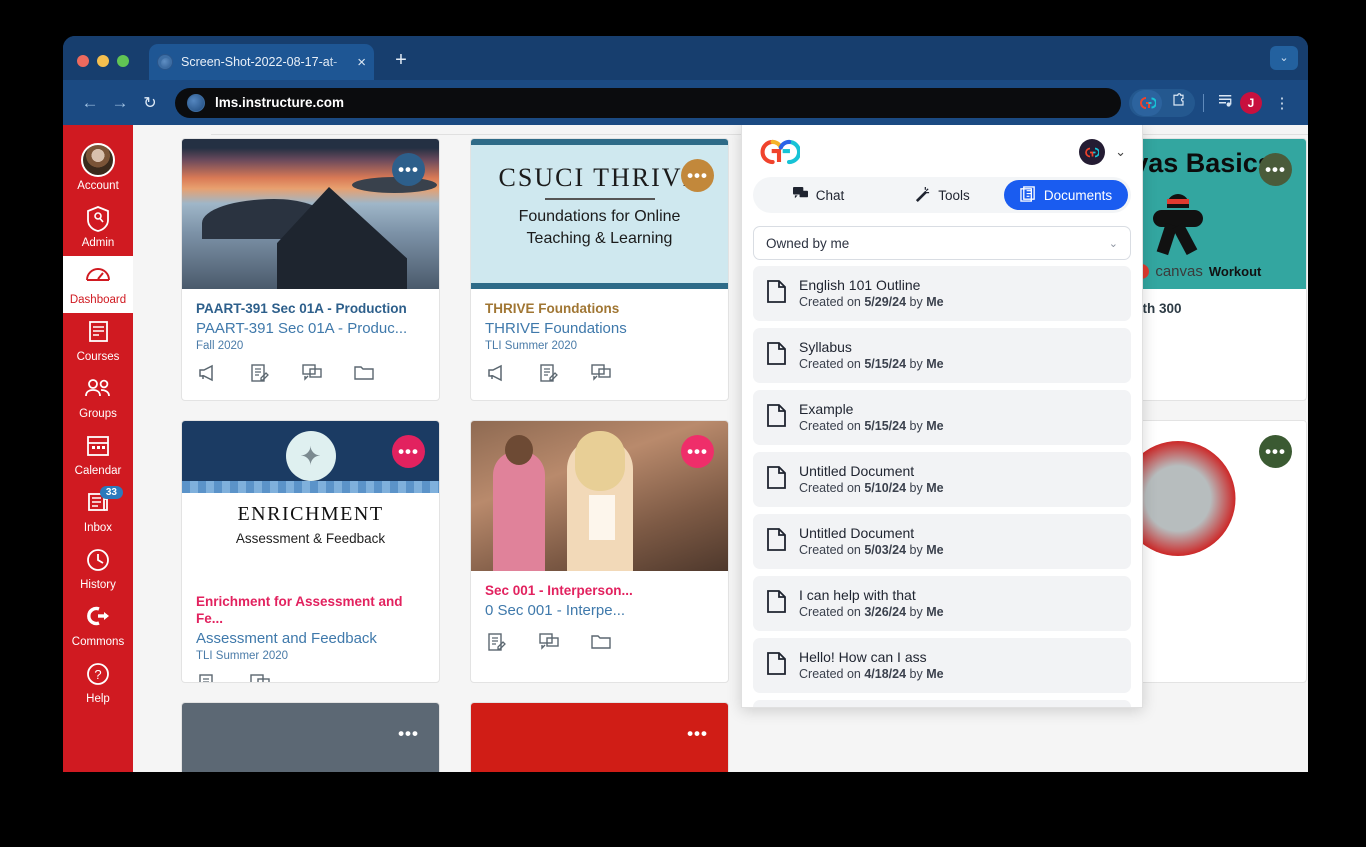 The height and width of the screenshot is (847, 1366). Describe the element at coordinates (361, 62) in the screenshot. I see `tab-close-icon: ×` at that location.